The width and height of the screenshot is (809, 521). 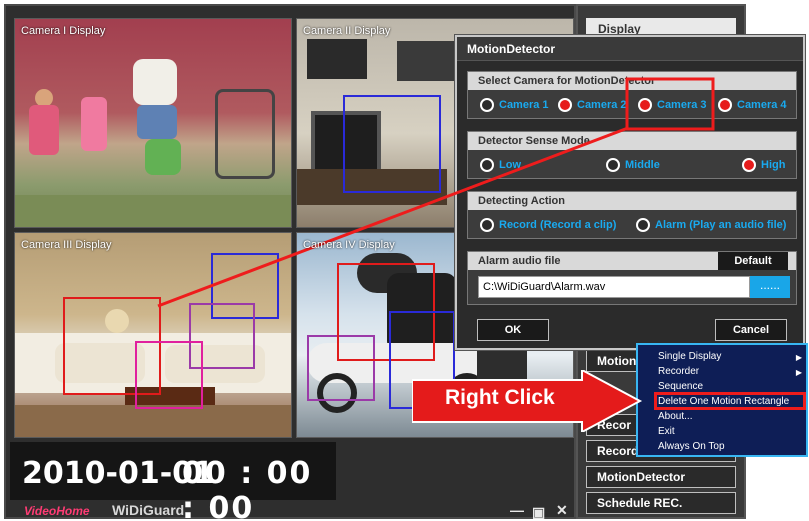 What do you see at coordinates (153, 335) in the screenshot?
I see `camera-3-view: Camera III Display` at bounding box center [153, 335].